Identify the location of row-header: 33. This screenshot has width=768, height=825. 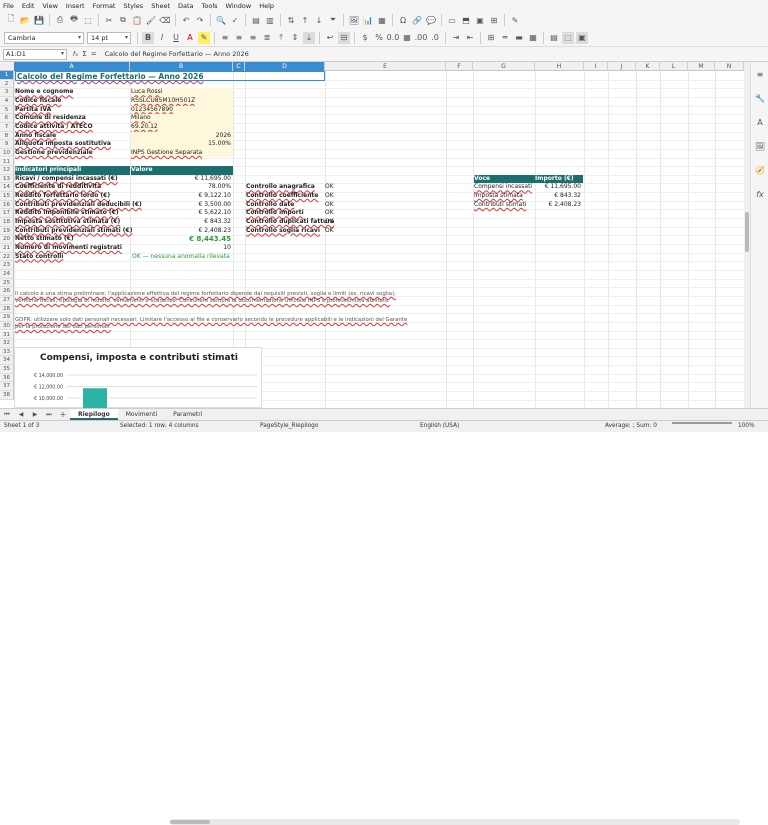
(7, 352).